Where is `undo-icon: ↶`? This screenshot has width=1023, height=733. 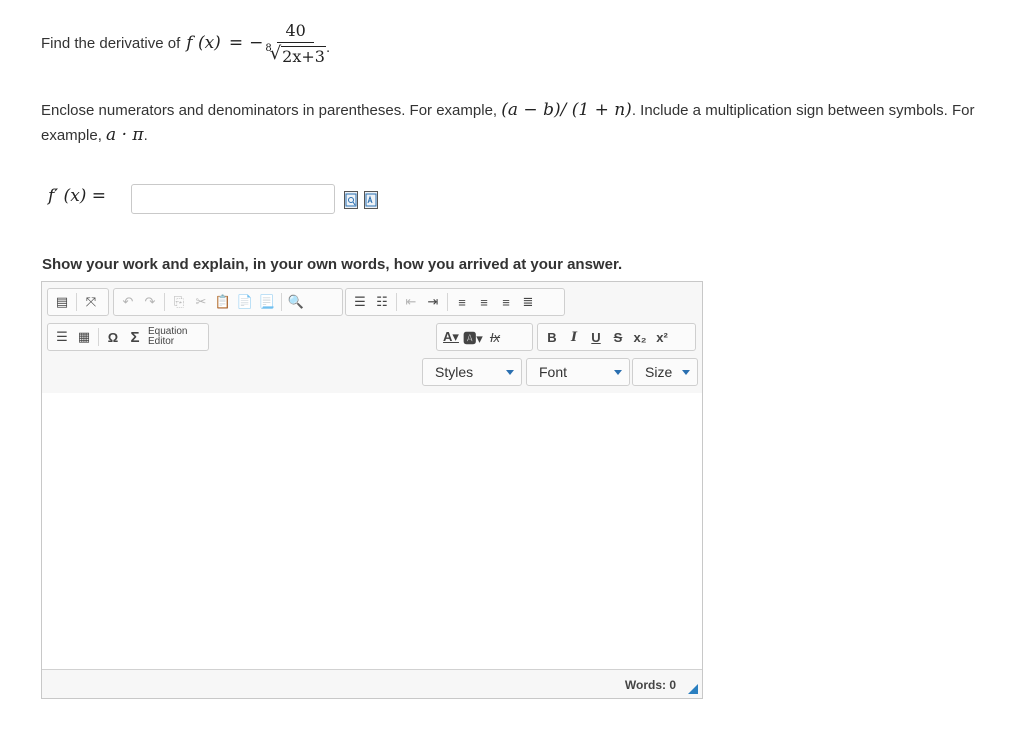
undo-icon: ↶ is located at coordinates (128, 302).